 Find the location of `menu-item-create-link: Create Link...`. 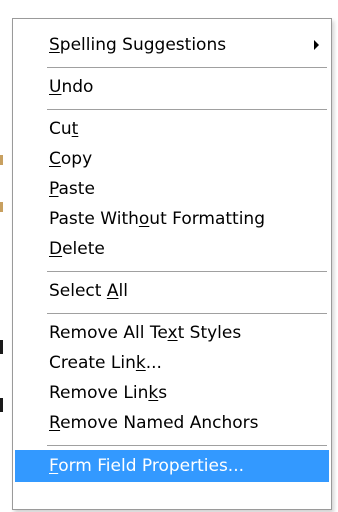

menu-item-create-link: Create Link... is located at coordinates (172, 363).